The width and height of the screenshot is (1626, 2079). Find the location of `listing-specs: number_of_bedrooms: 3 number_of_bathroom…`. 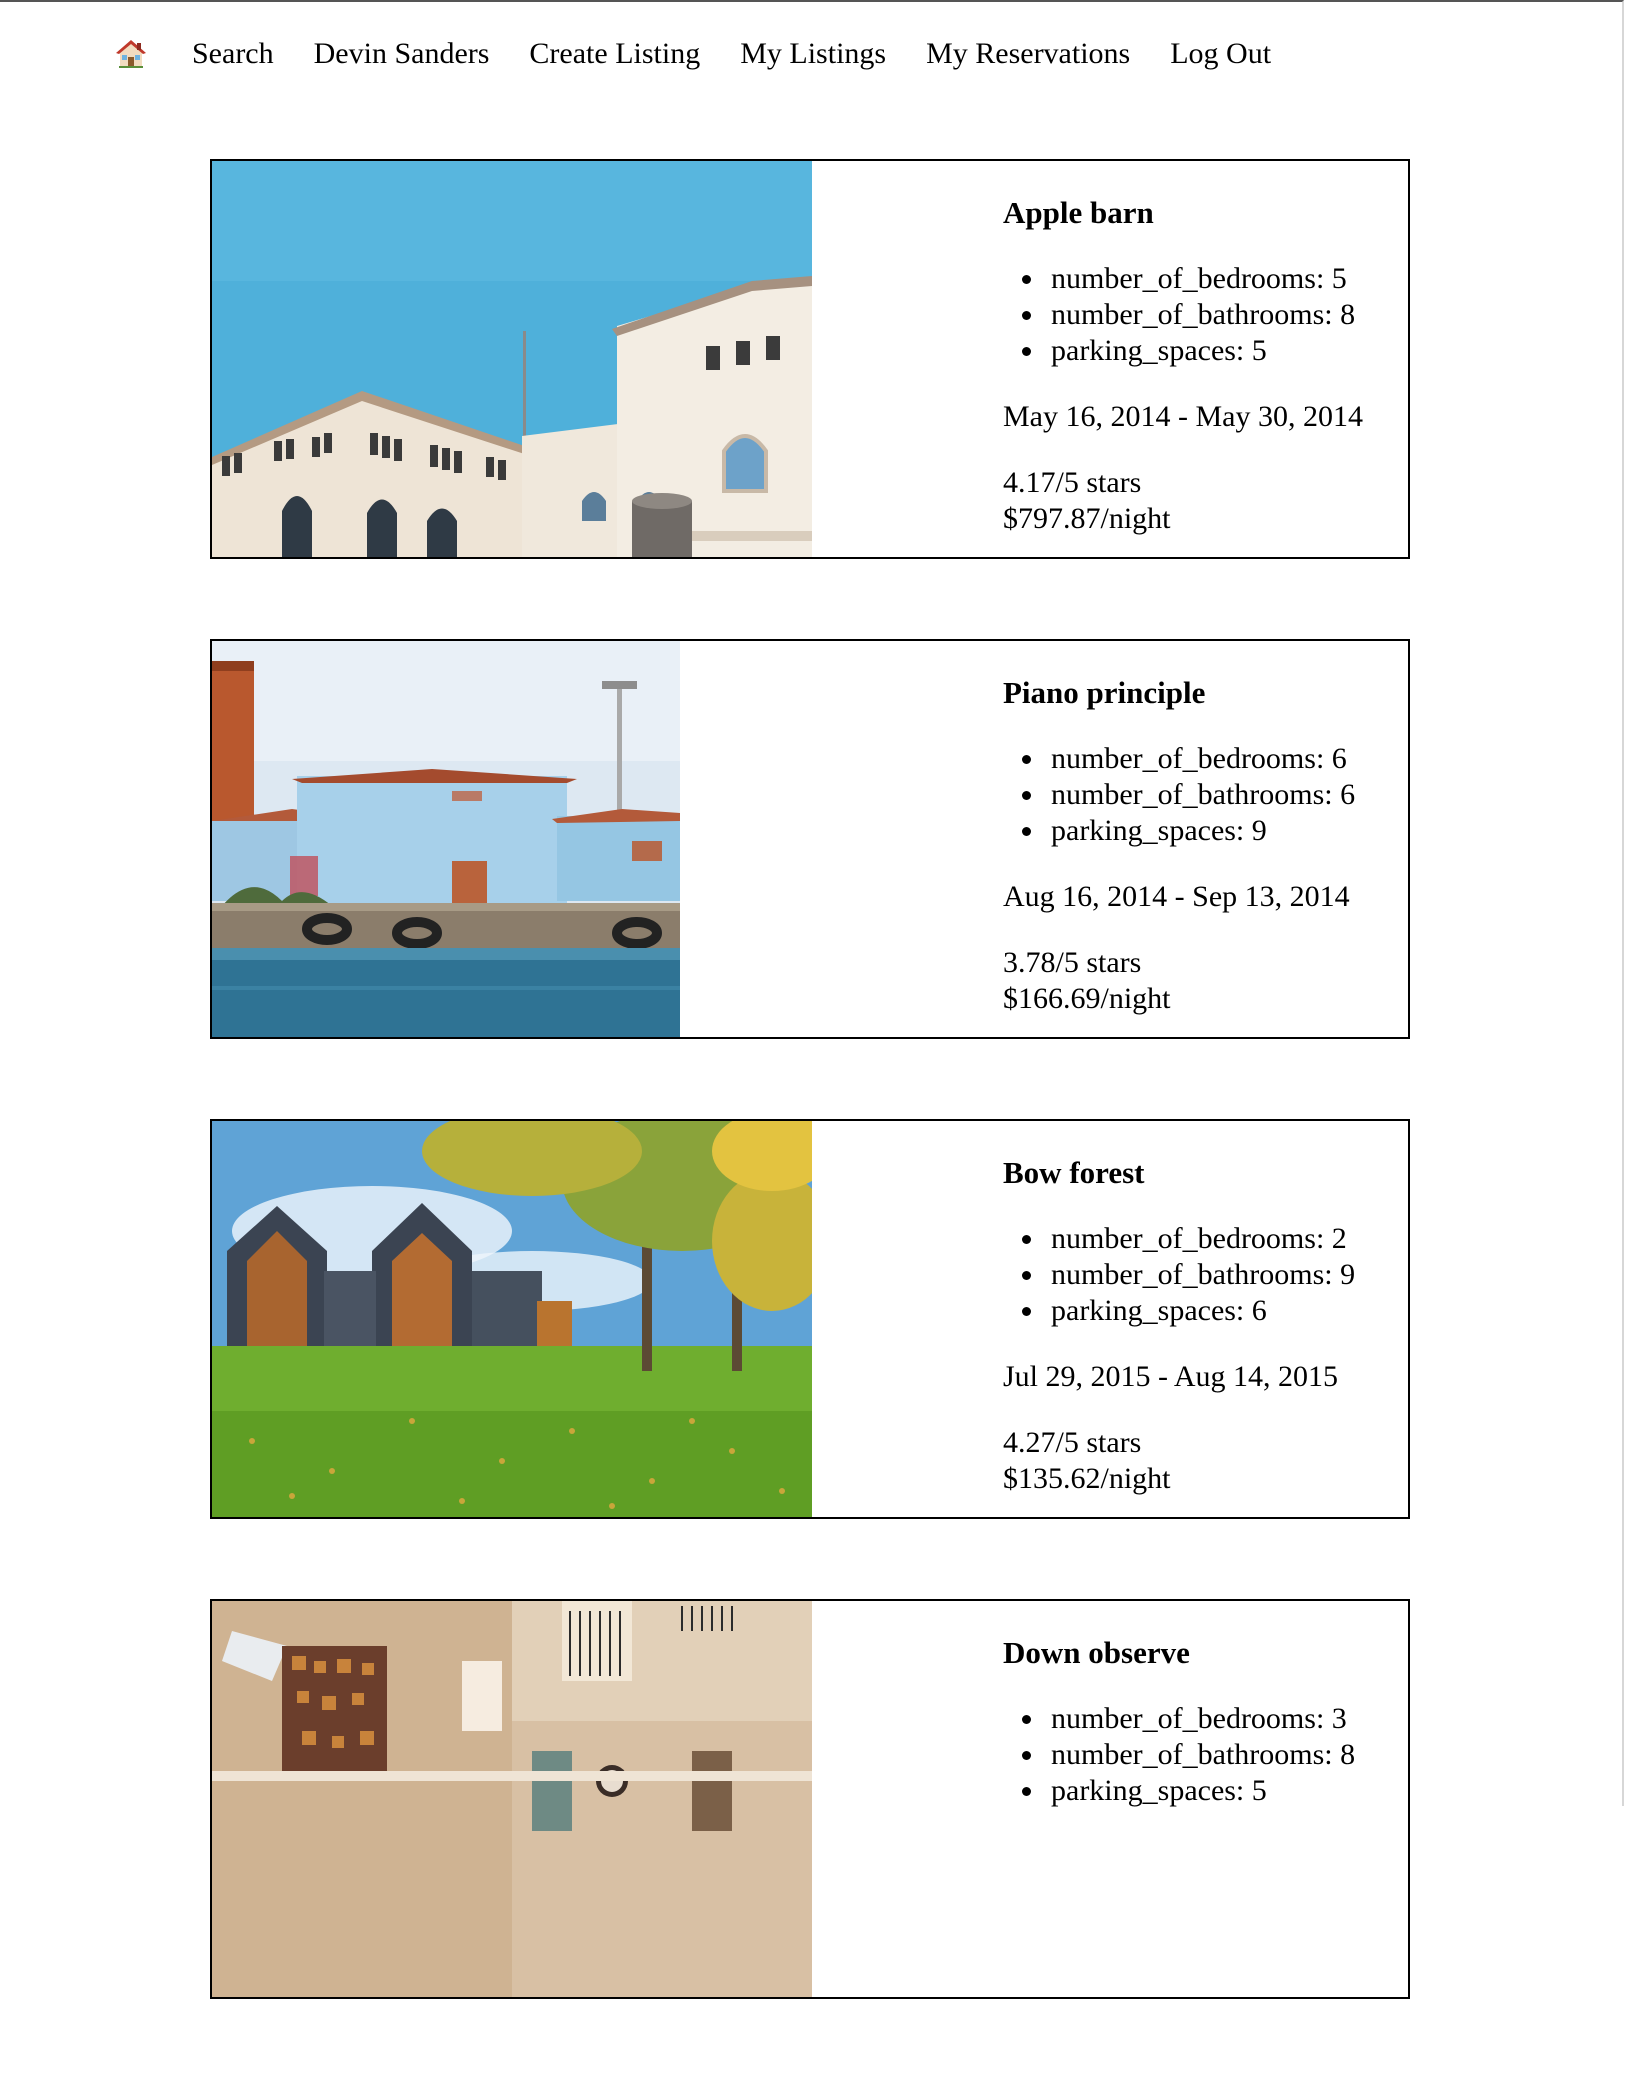

listing-specs: number_of_bedrooms: 3 number_of_bathroom… is located at coordinates (1205, 1755).